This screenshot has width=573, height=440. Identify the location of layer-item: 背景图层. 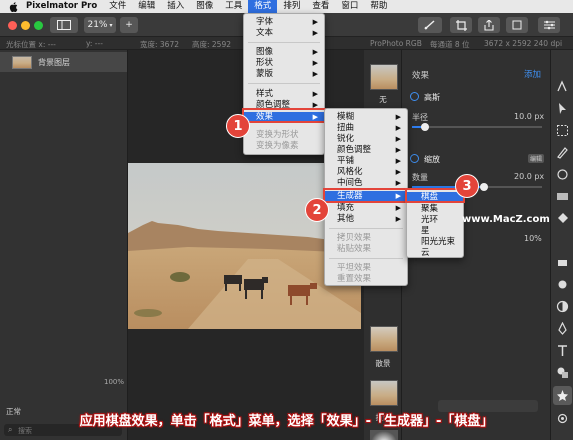
(63, 62).